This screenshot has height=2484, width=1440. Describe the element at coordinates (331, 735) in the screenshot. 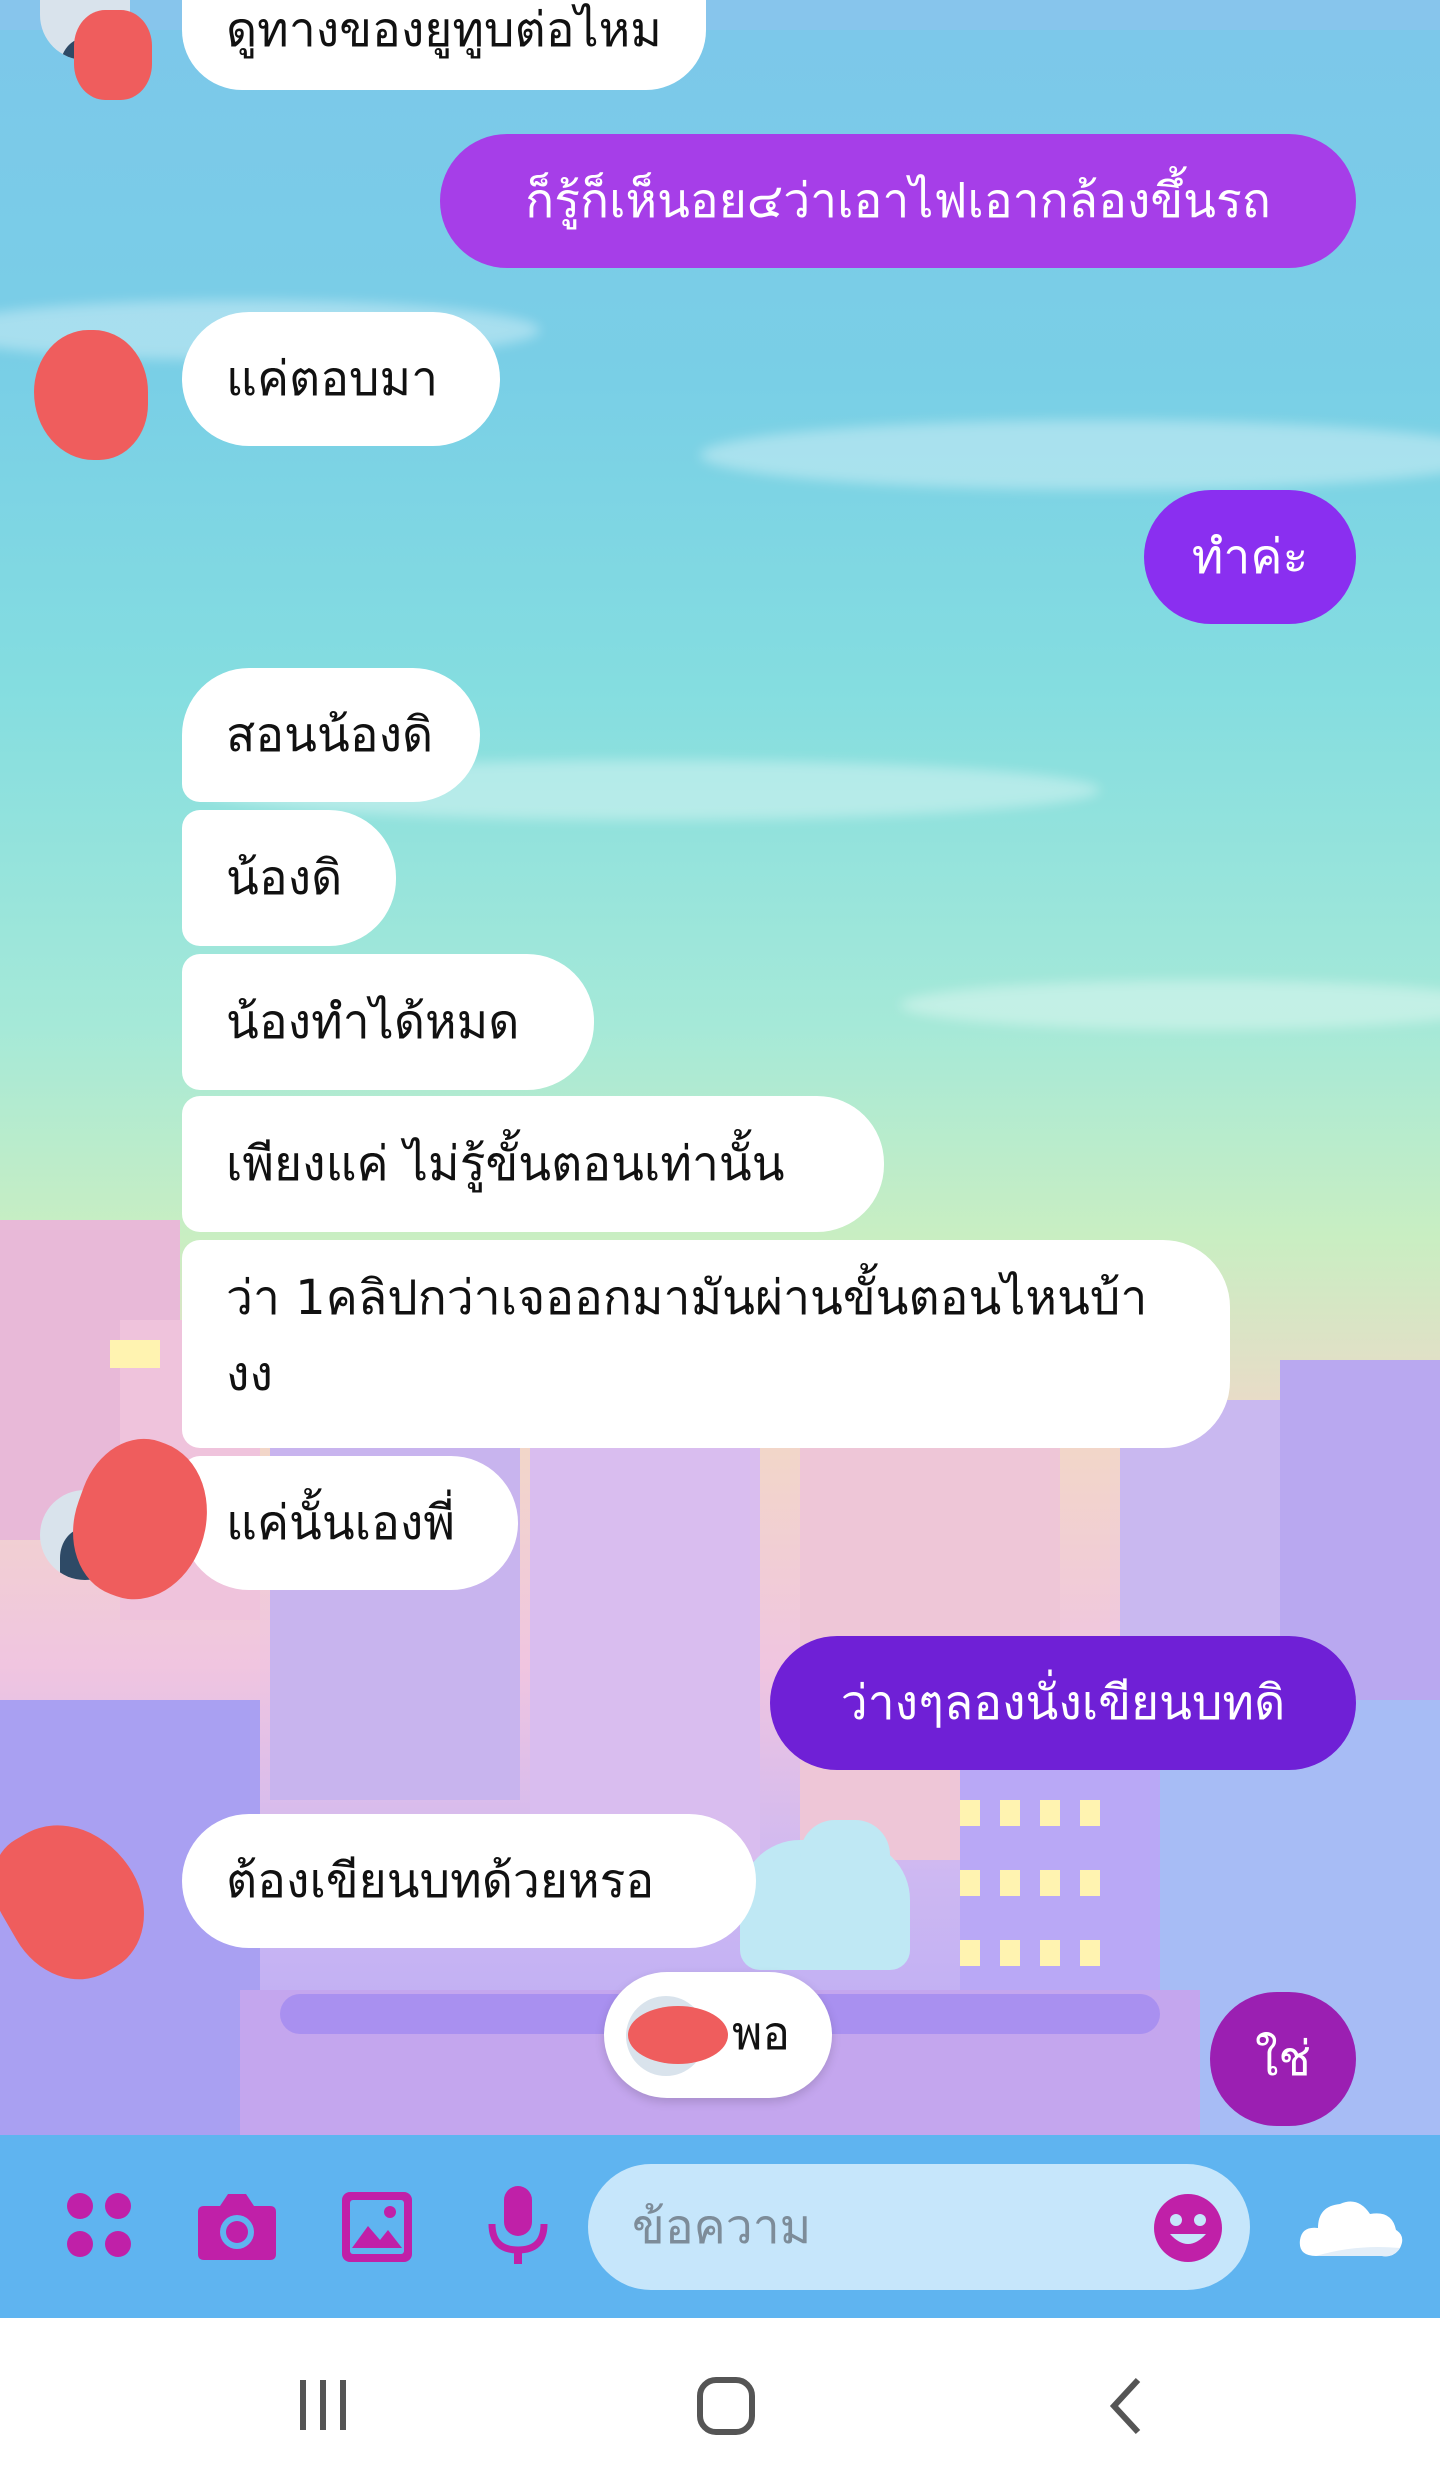

I see `message-received: สอนน้องดิ` at that location.